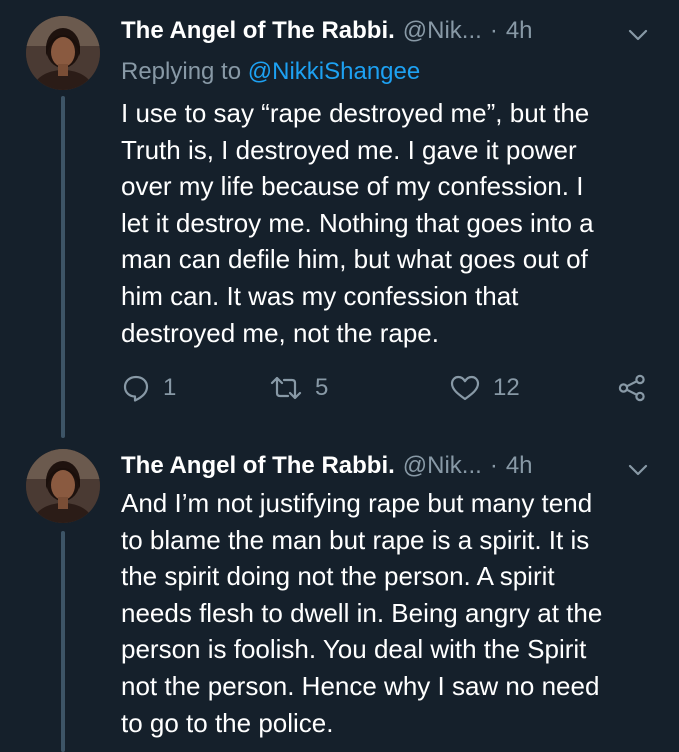  I want to click on reply-bubble-icon, so click(136, 388).